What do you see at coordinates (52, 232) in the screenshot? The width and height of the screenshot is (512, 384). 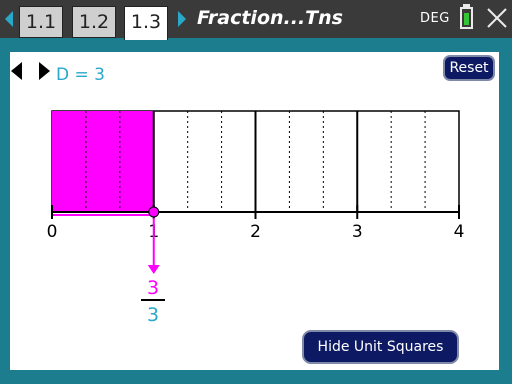 I see `tick-label: 0` at bounding box center [52, 232].